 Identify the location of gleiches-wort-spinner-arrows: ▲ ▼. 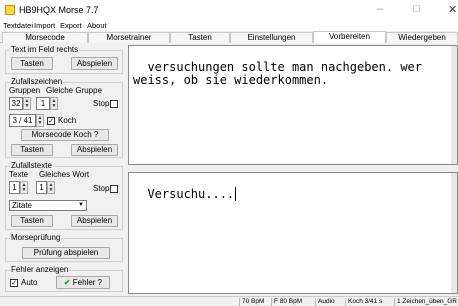
(51, 187).